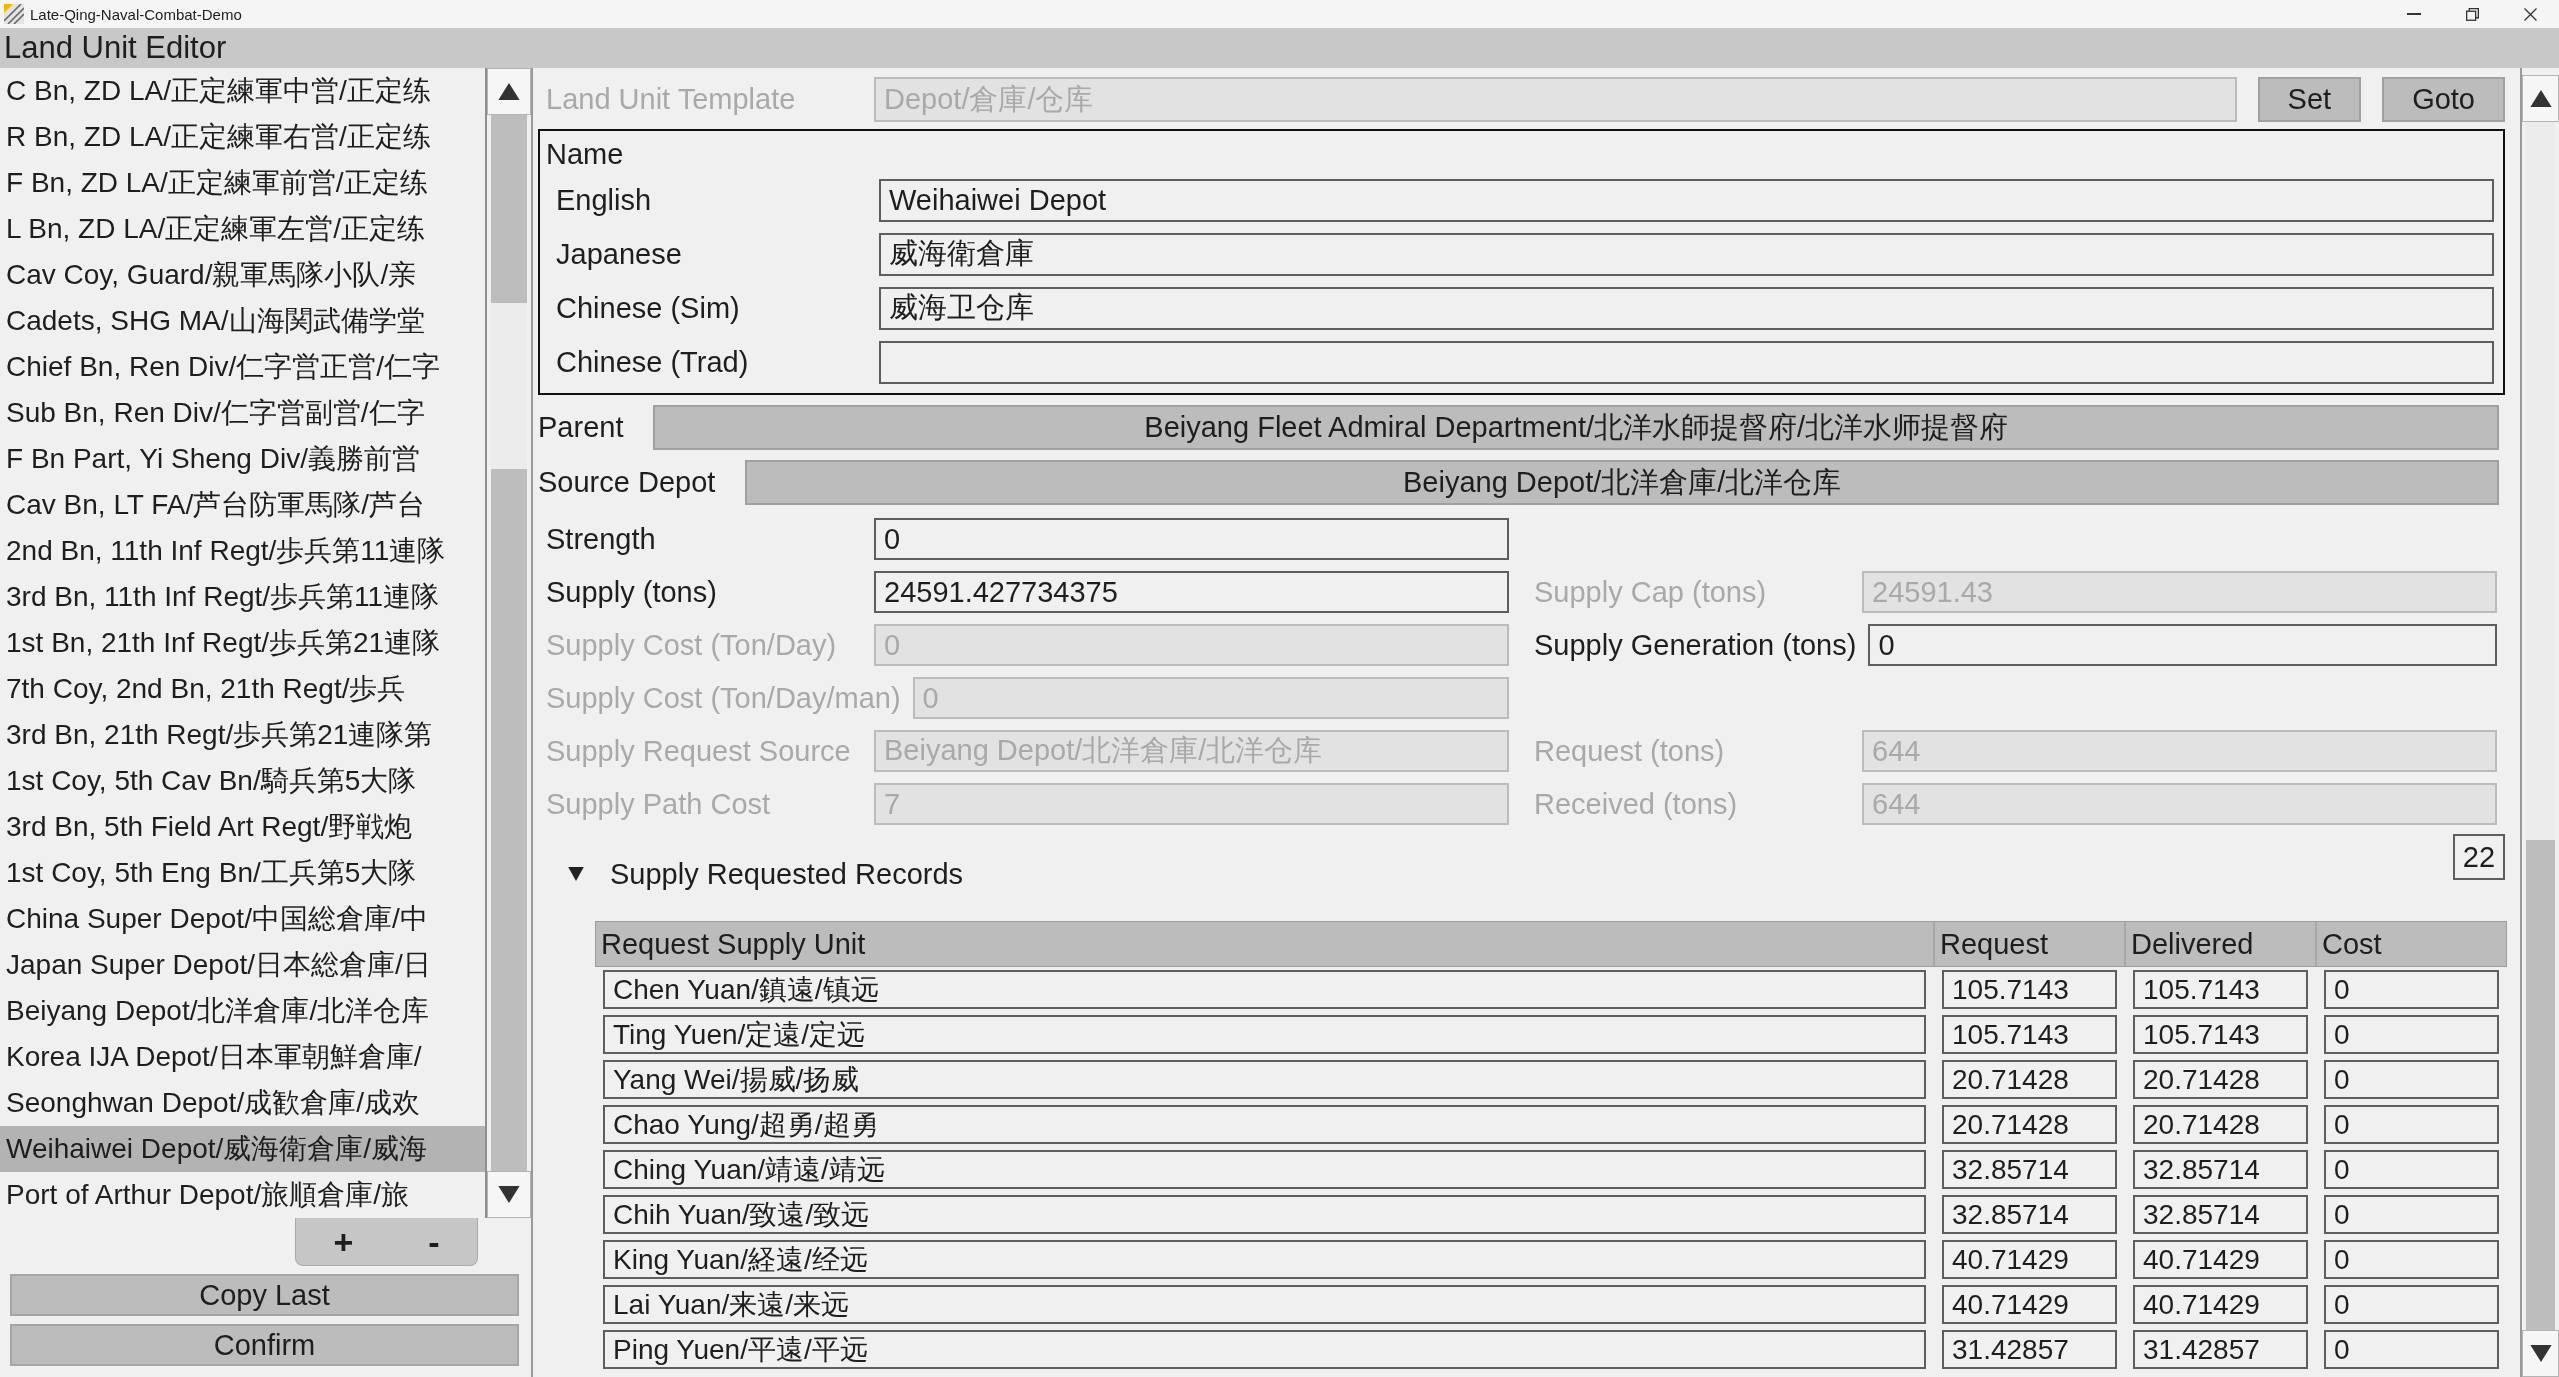 The image size is (2559, 1377). Describe the element at coordinates (242, 1195) in the screenshot. I see `list-item: Port of Arthur Depot/旅順倉庫/旅` at that location.